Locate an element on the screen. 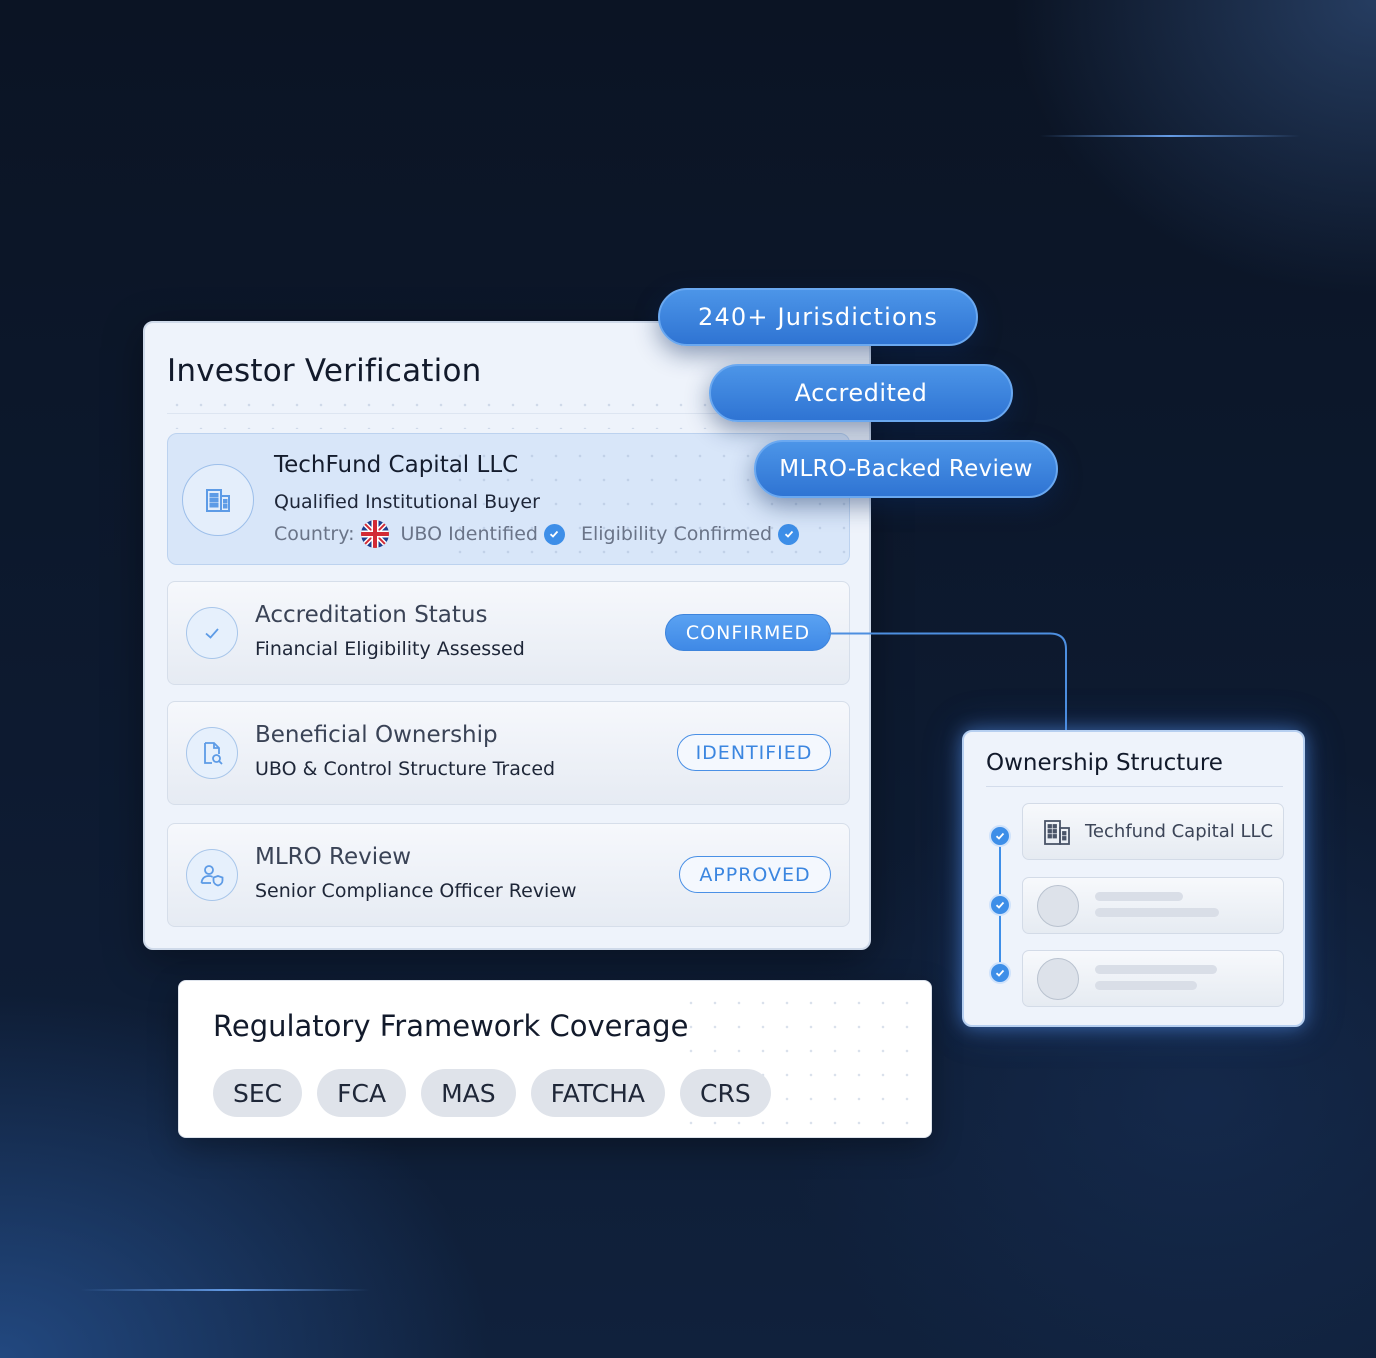 Image resolution: width=1376 pixels, height=1358 pixels. jurisdictions-tag: 240+ Jurisdictions is located at coordinates (818, 317).